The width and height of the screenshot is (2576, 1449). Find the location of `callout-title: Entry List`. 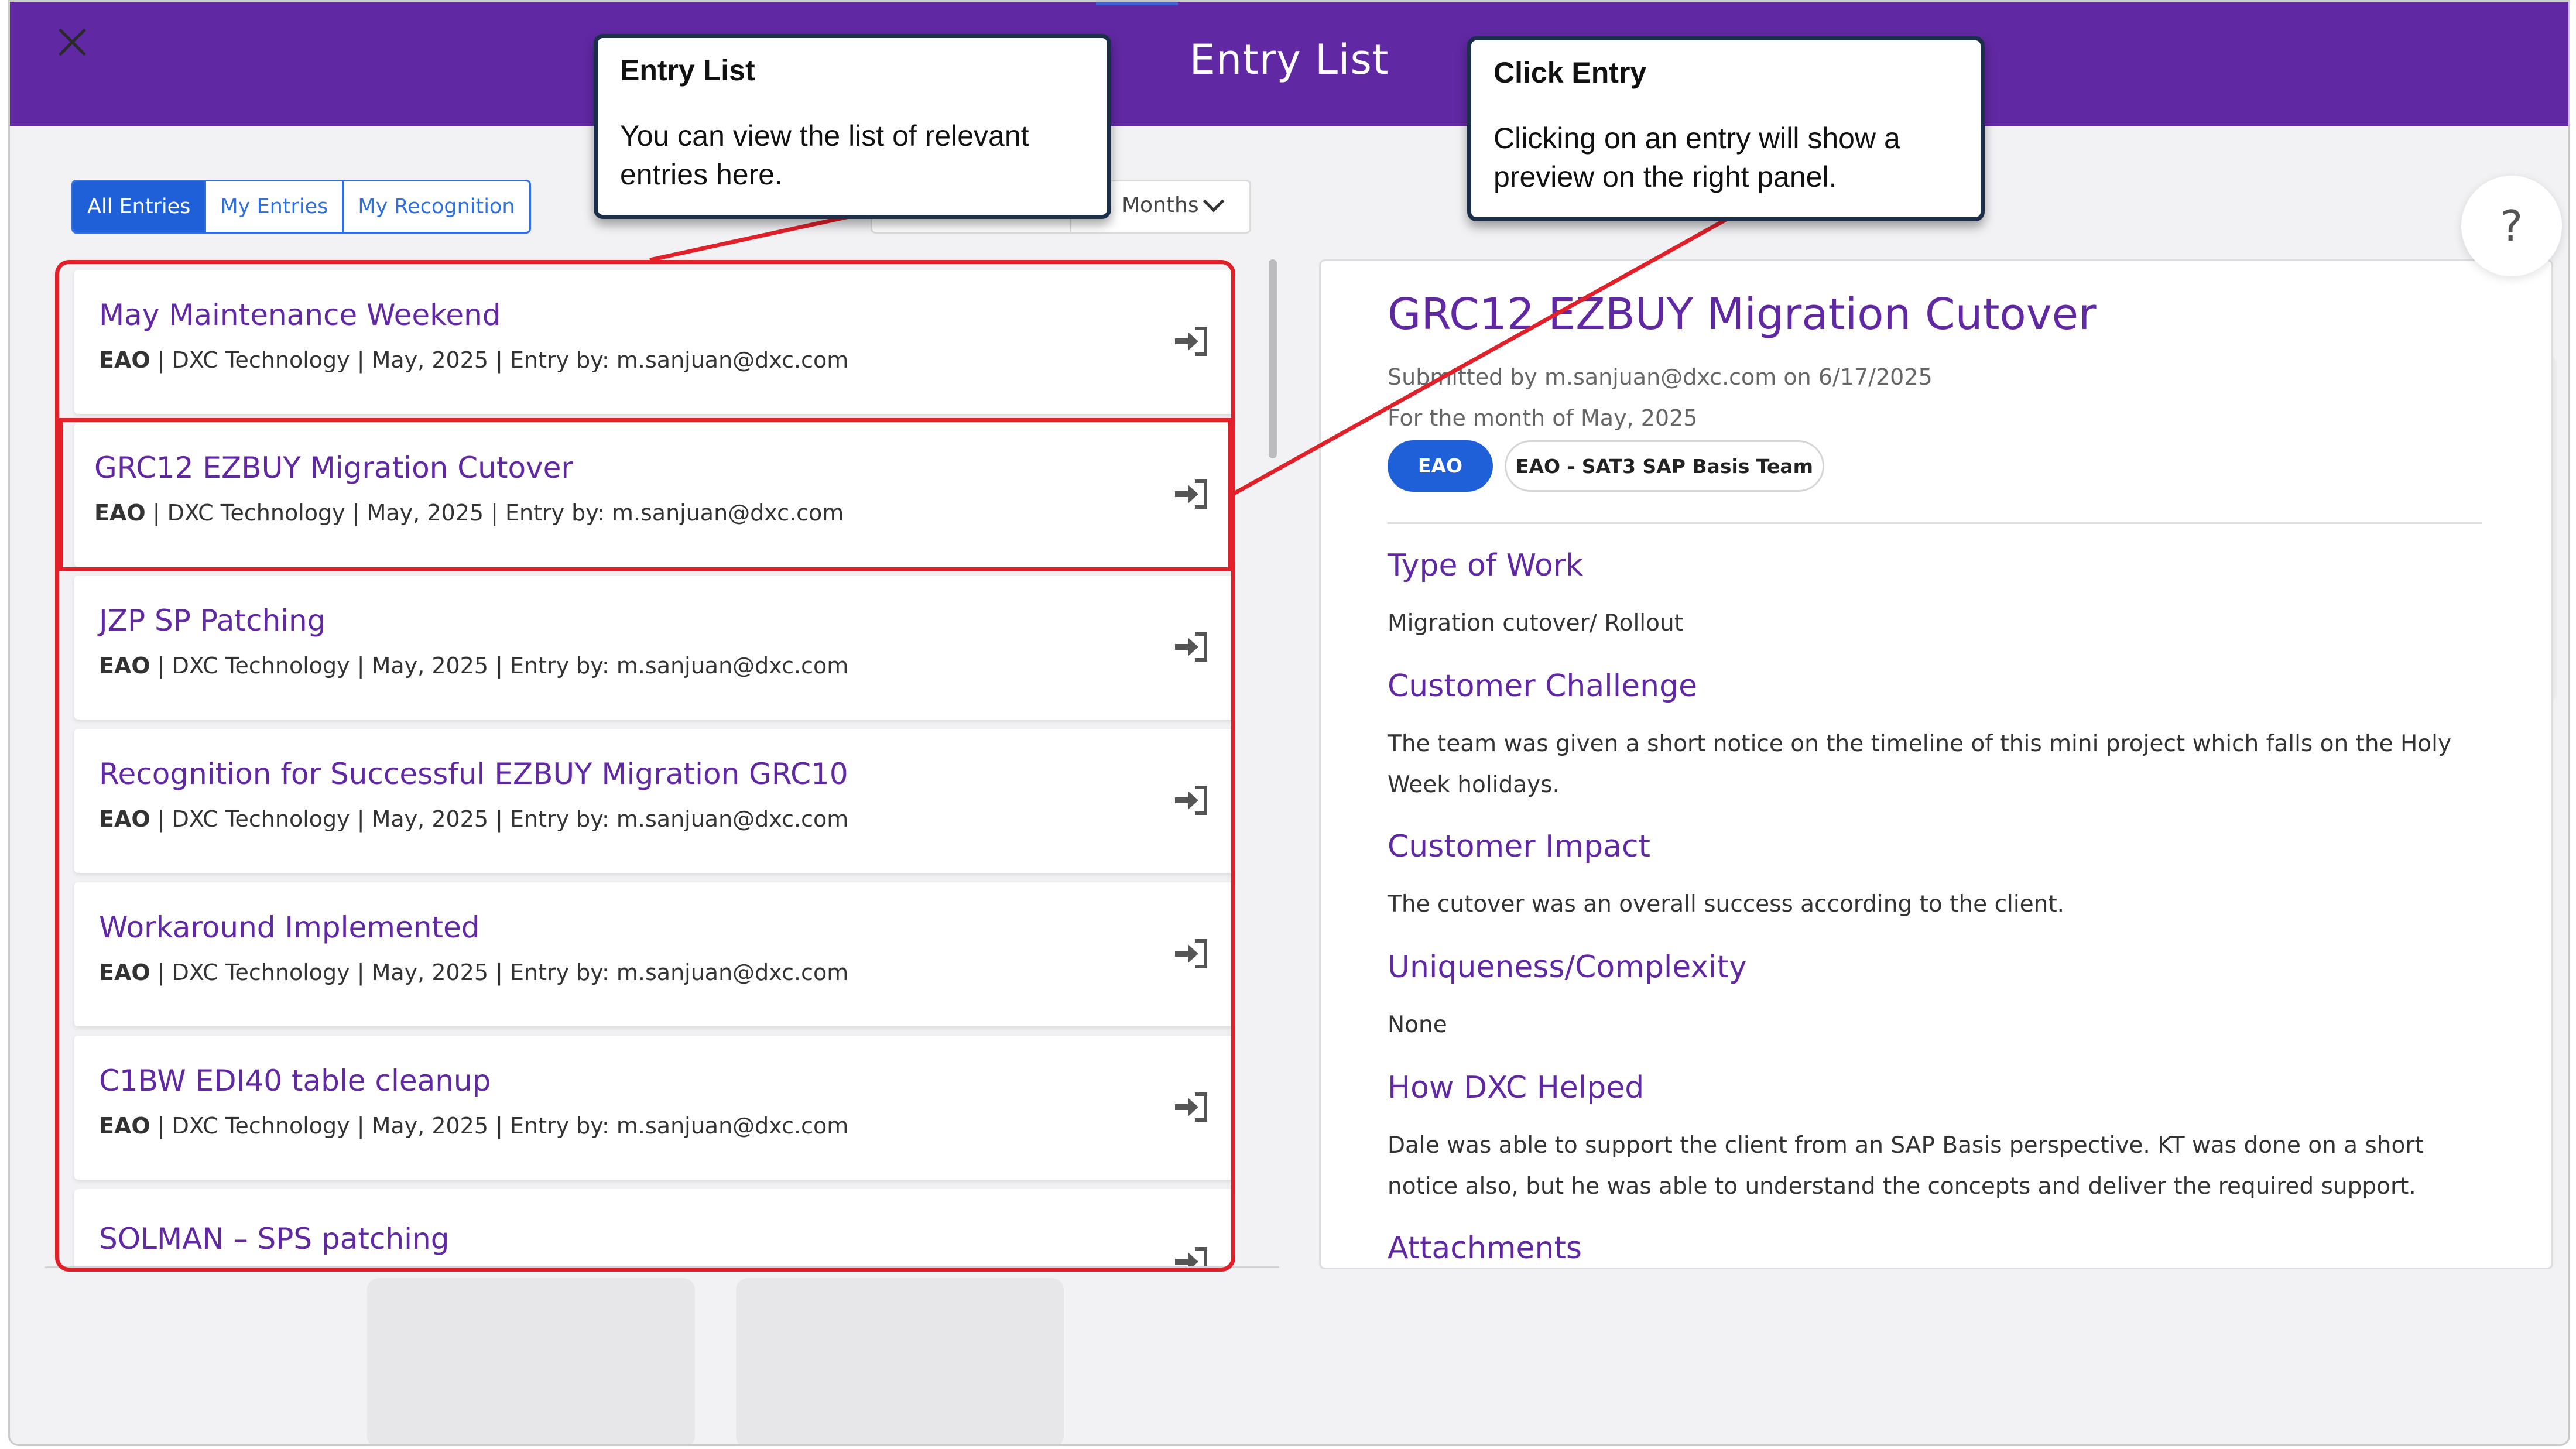

callout-title: Entry List is located at coordinates (687, 70).